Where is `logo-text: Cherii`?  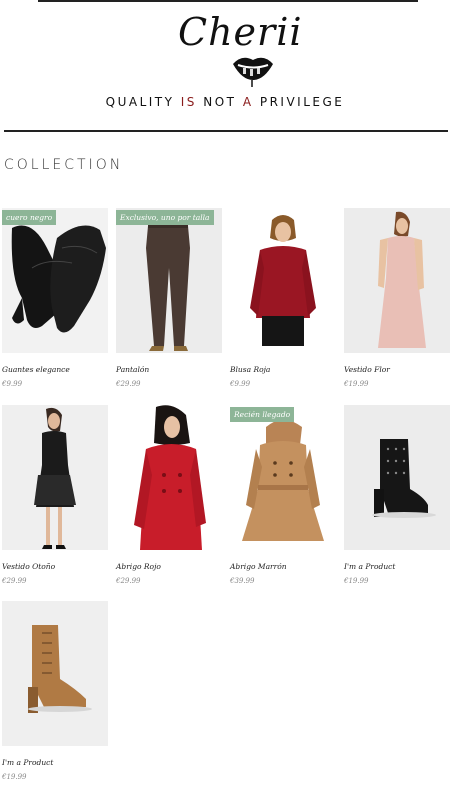
logo-text: Cherii is located at coordinates (240, 32).